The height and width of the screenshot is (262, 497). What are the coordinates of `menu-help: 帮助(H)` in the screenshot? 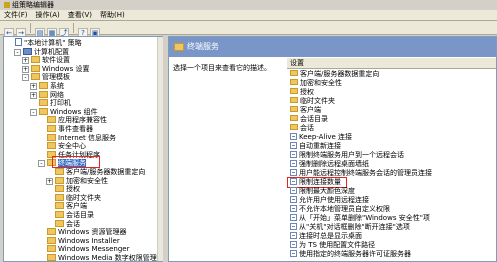 It's located at (112, 15).